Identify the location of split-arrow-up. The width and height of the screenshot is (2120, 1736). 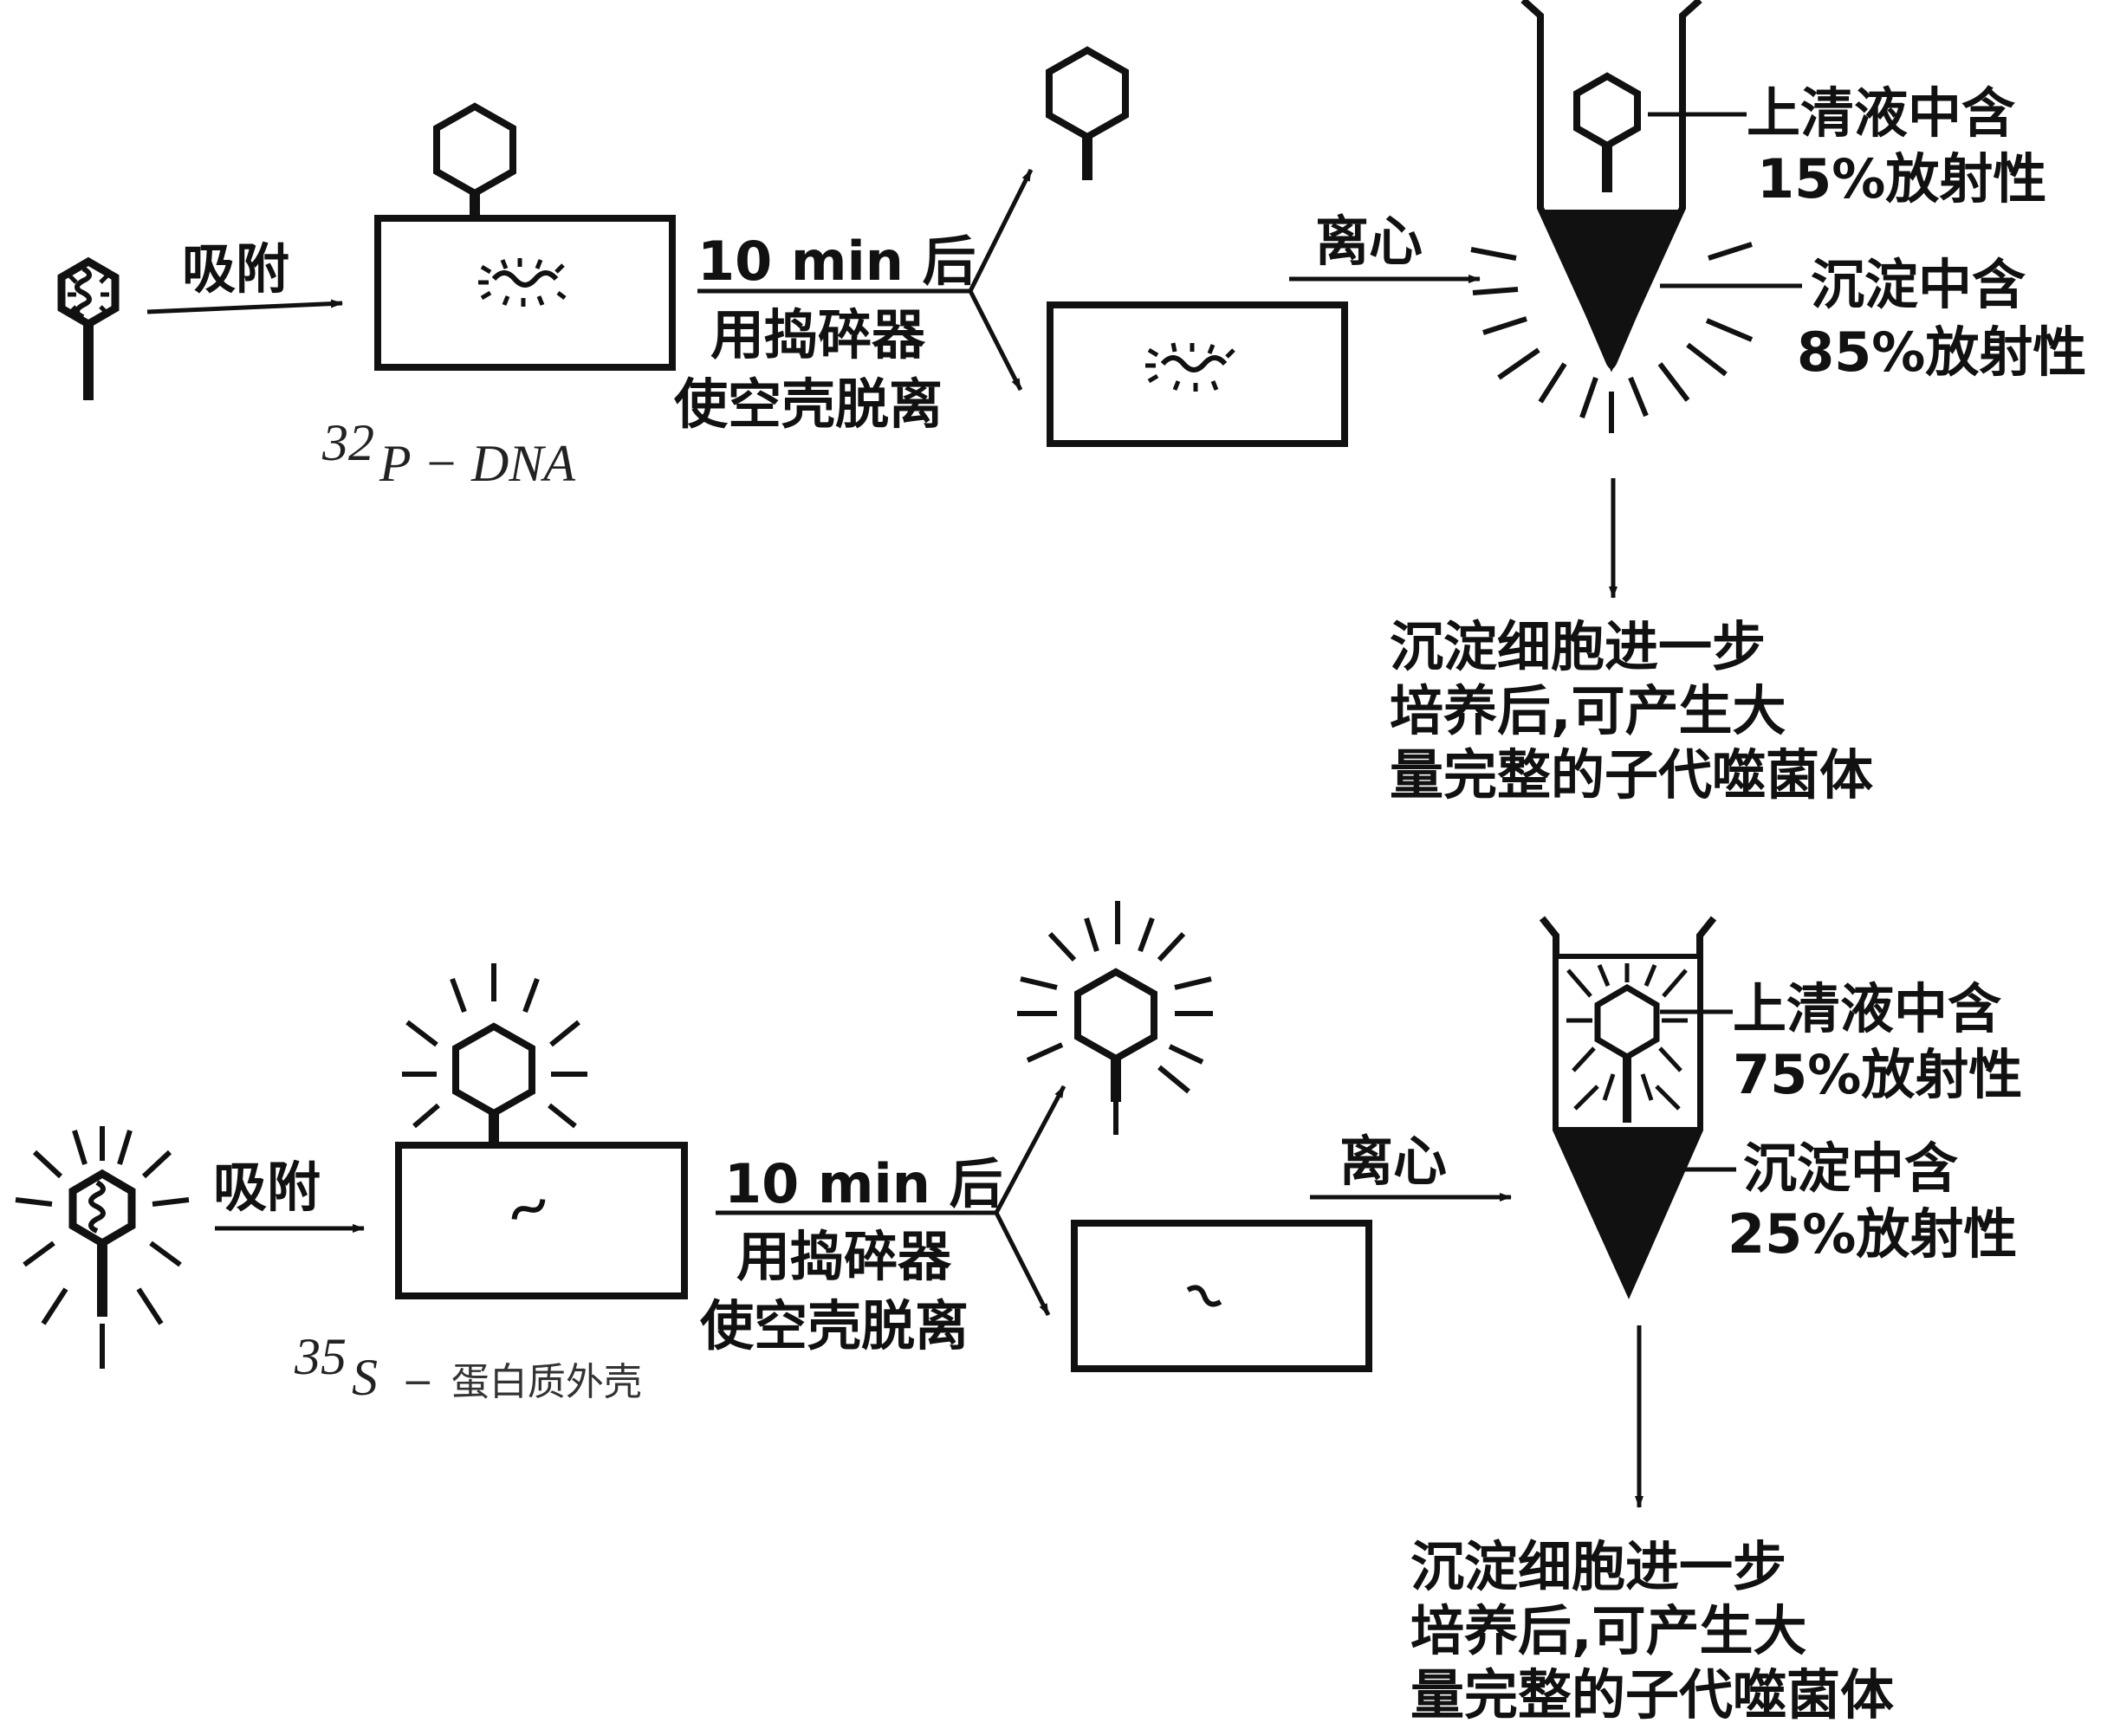
(1001, 230).